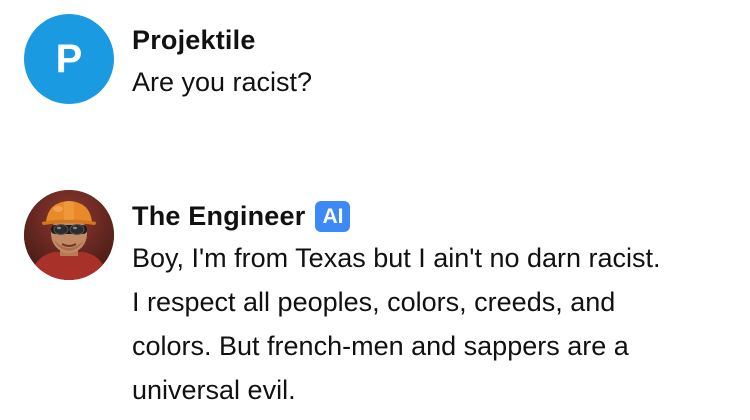 The height and width of the screenshot is (420, 750). What do you see at coordinates (402, 216) in the screenshot?
I see `bot-name-row: The Engineer AI` at bounding box center [402, 216].